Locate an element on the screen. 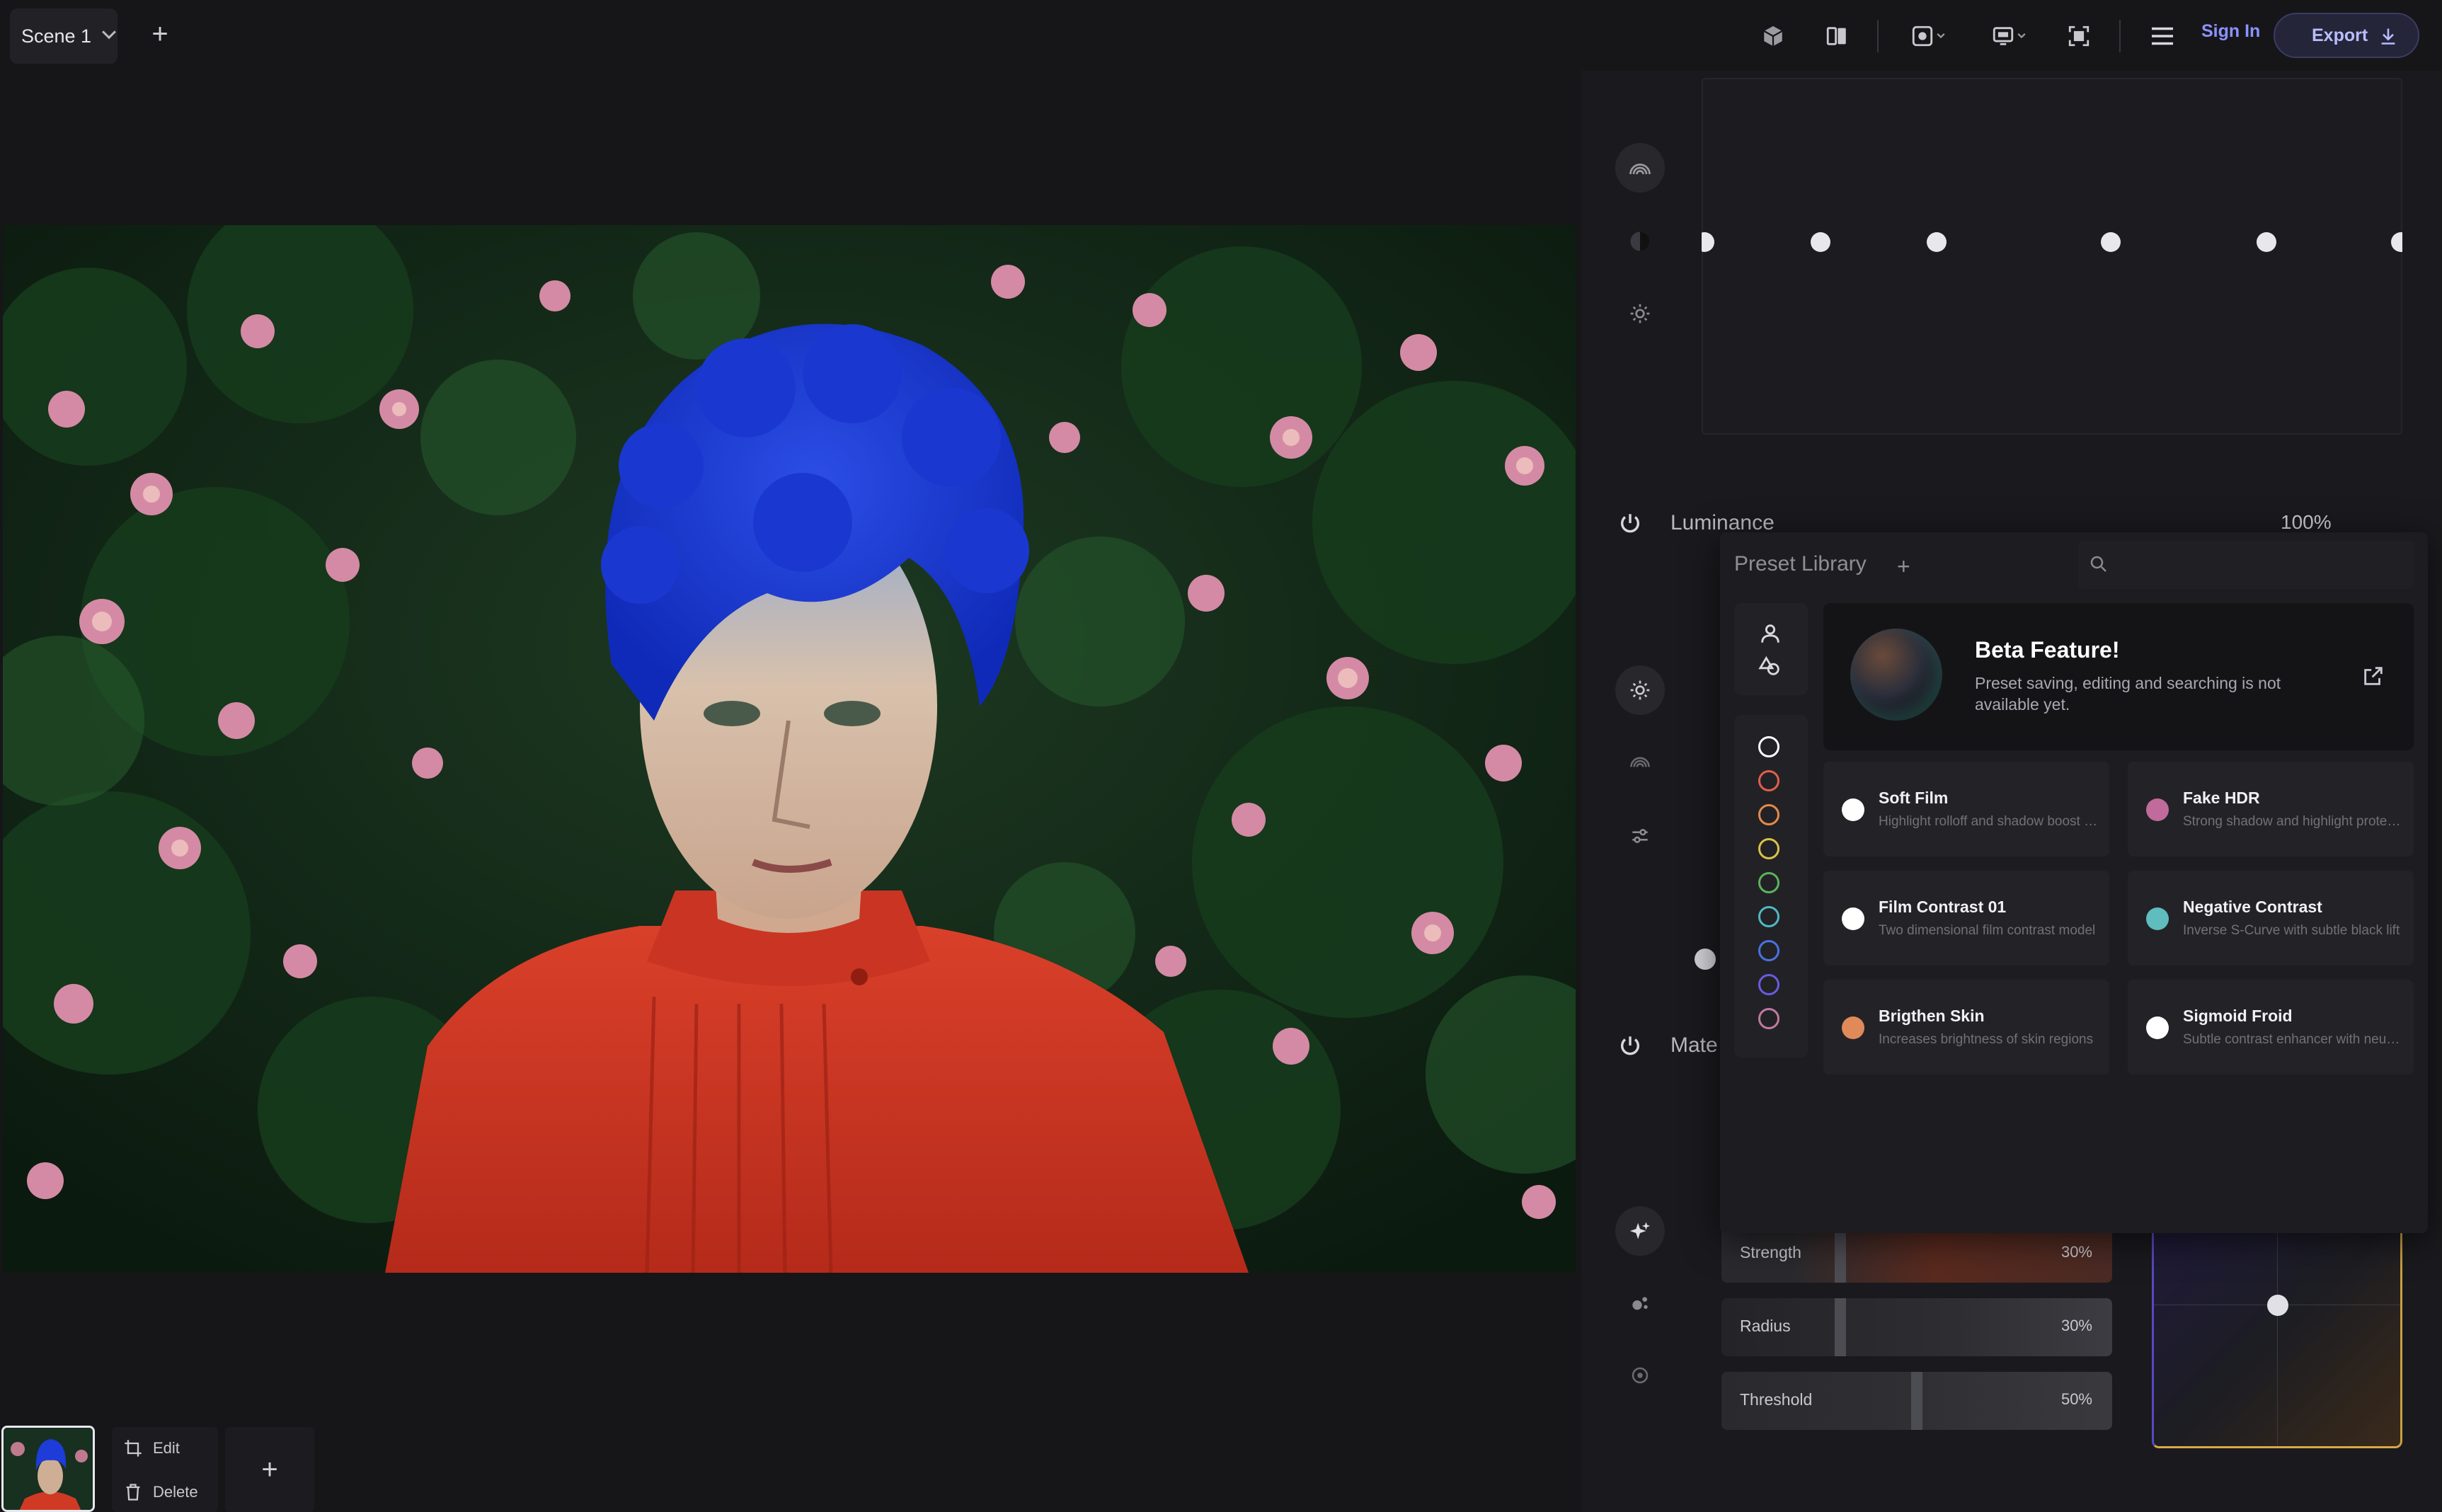  external-link-icon is located at coordinates (2373, 678).